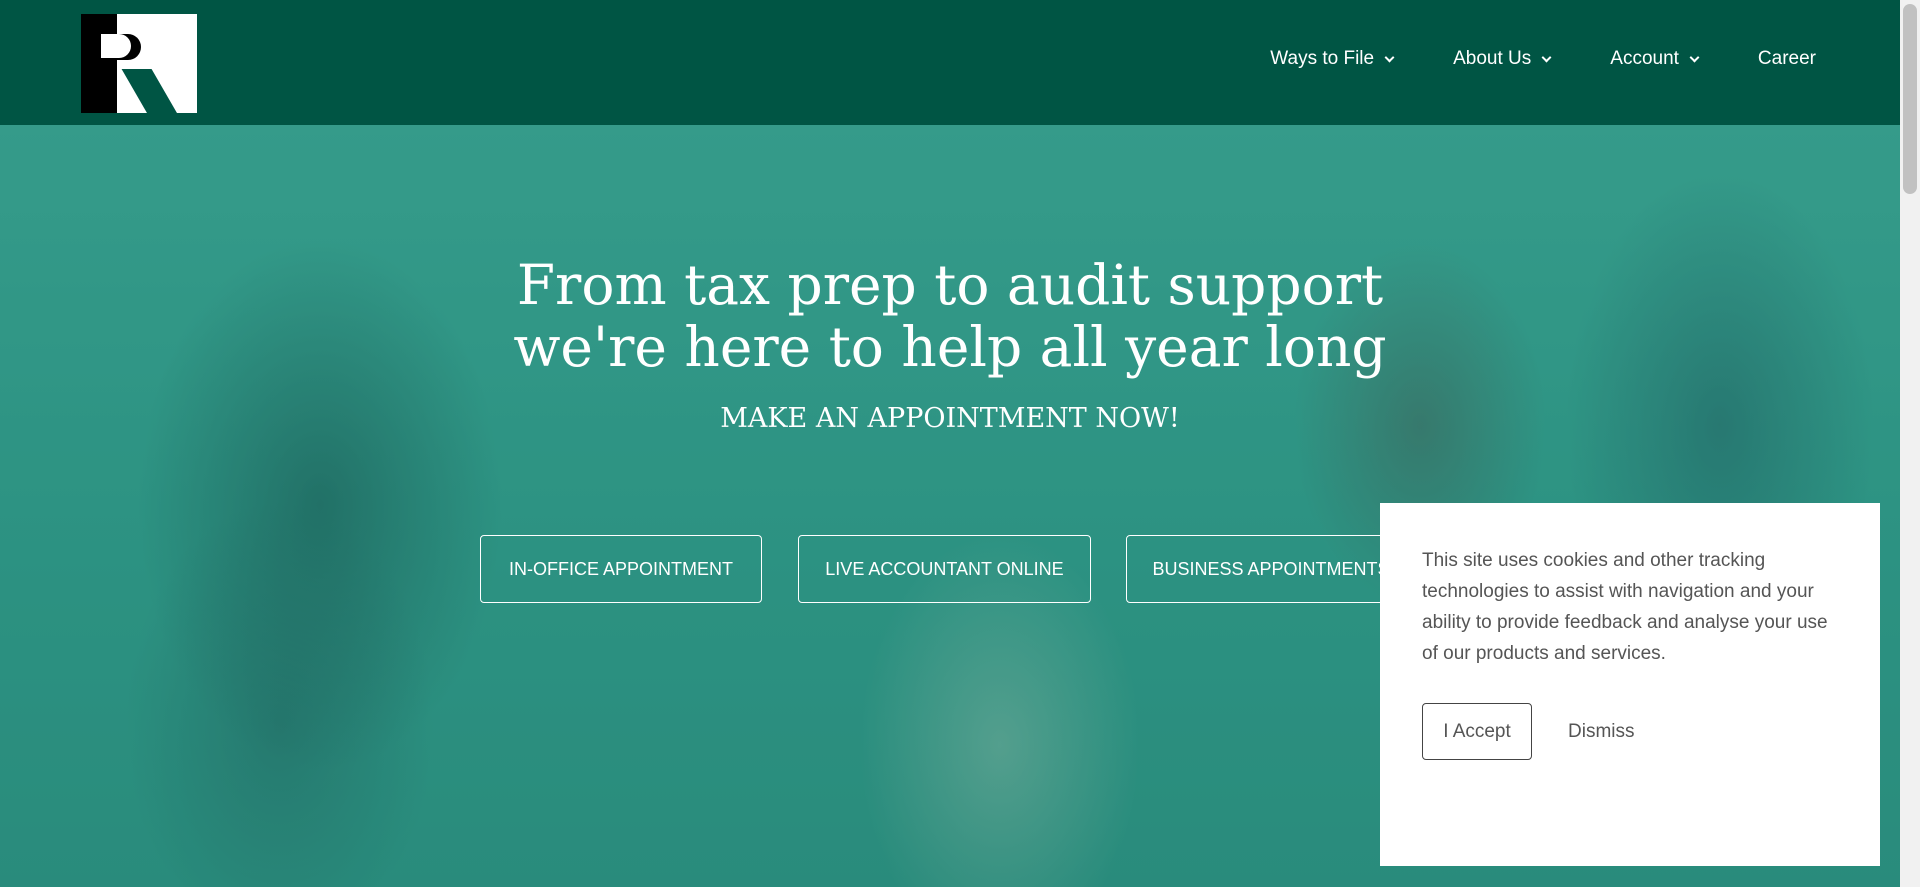 This screenshot has height=887, width=1920. Describe the element at coordinates (1910, 99) in the screenshot. I see `scrollbar-thumb` at that location.